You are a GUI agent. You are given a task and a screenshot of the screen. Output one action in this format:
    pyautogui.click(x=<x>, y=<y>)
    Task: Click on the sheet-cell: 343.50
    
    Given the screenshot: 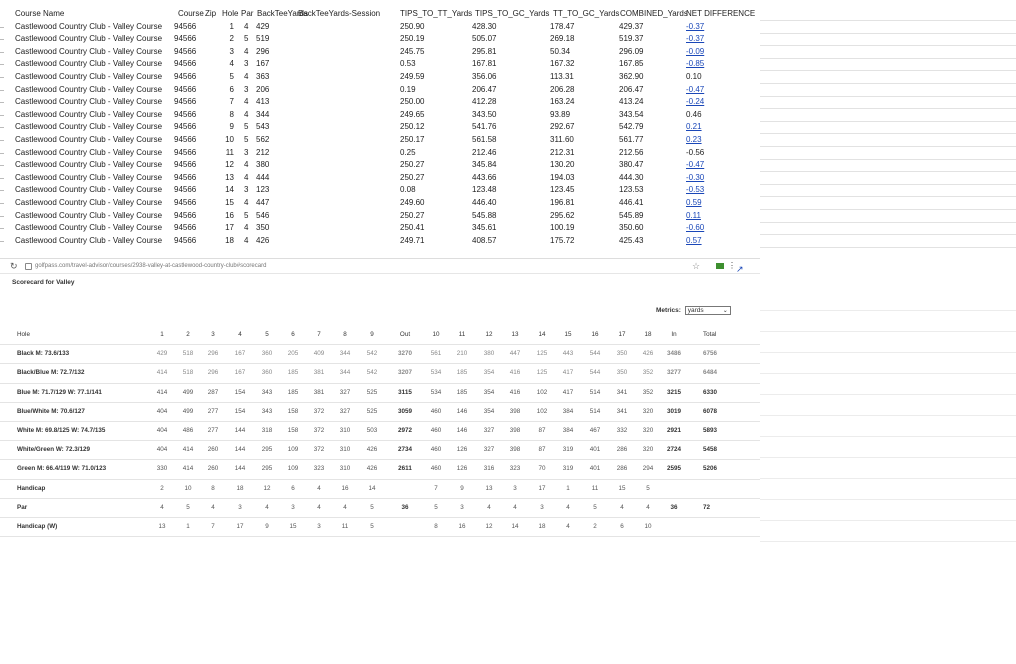 What is the action you would take?
    pyautogui.click(x=484, y=115)
    